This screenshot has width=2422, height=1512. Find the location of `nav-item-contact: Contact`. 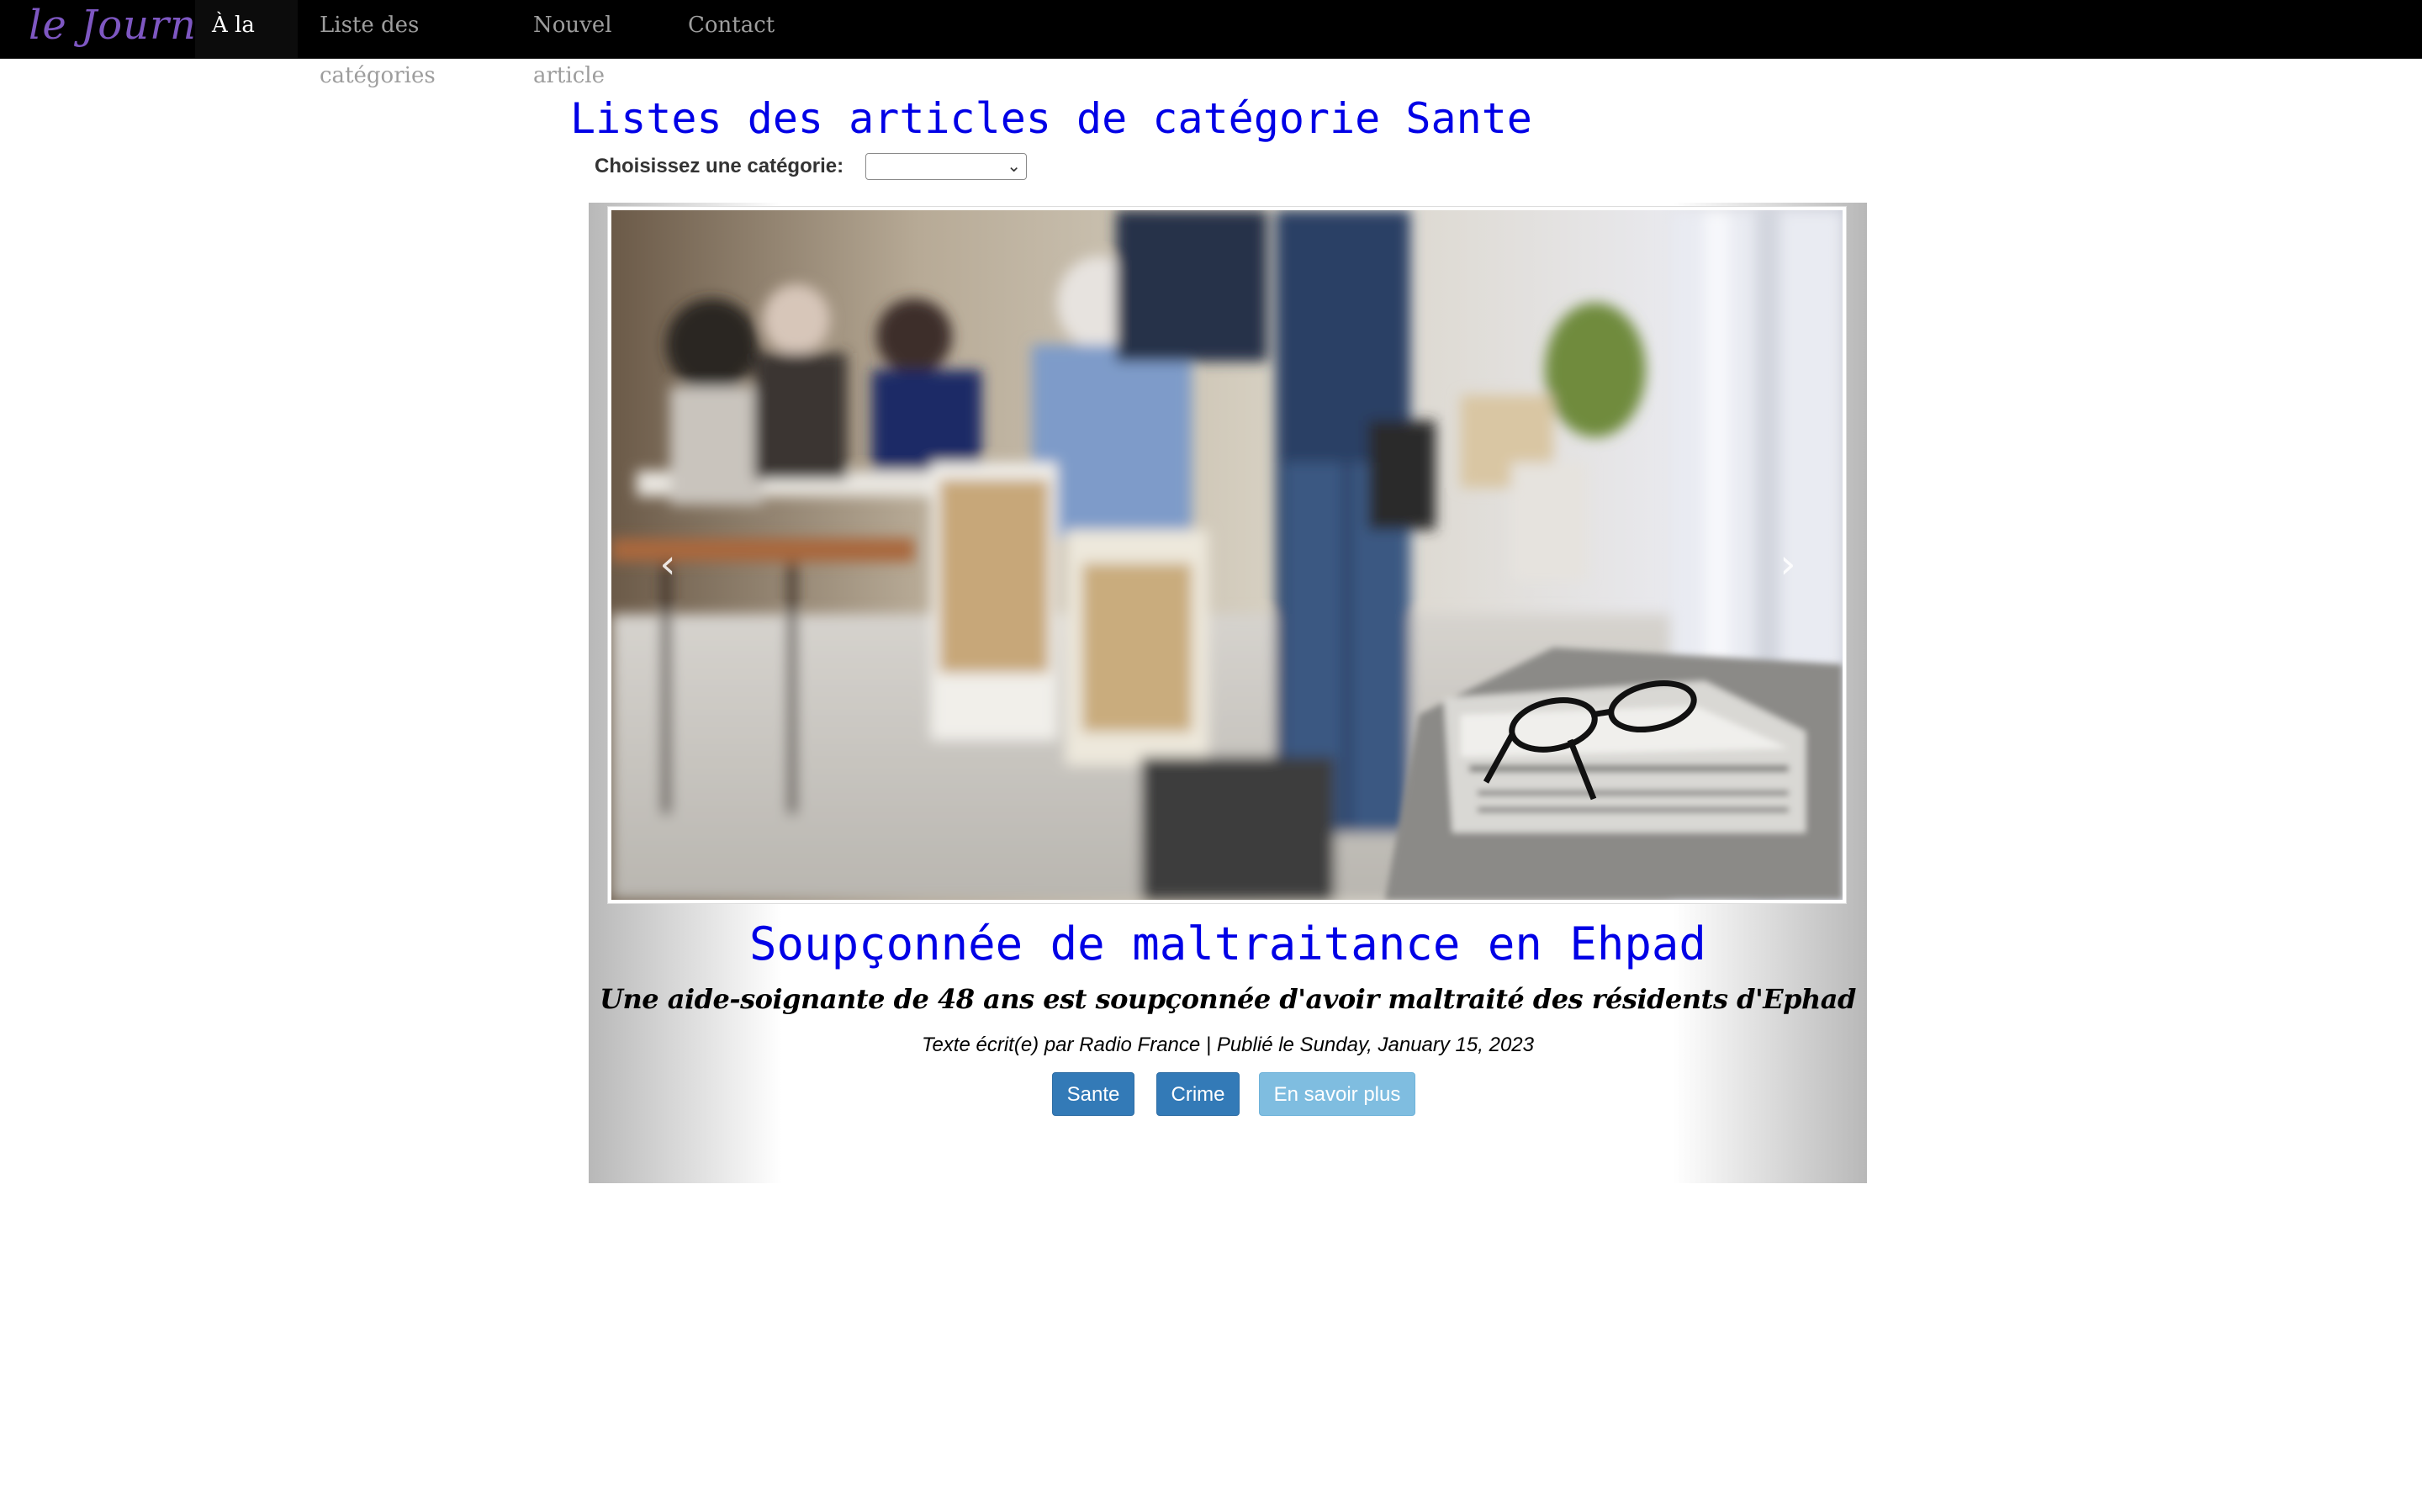

nav-item-contact: Contact is located at coordinates (730, 29).